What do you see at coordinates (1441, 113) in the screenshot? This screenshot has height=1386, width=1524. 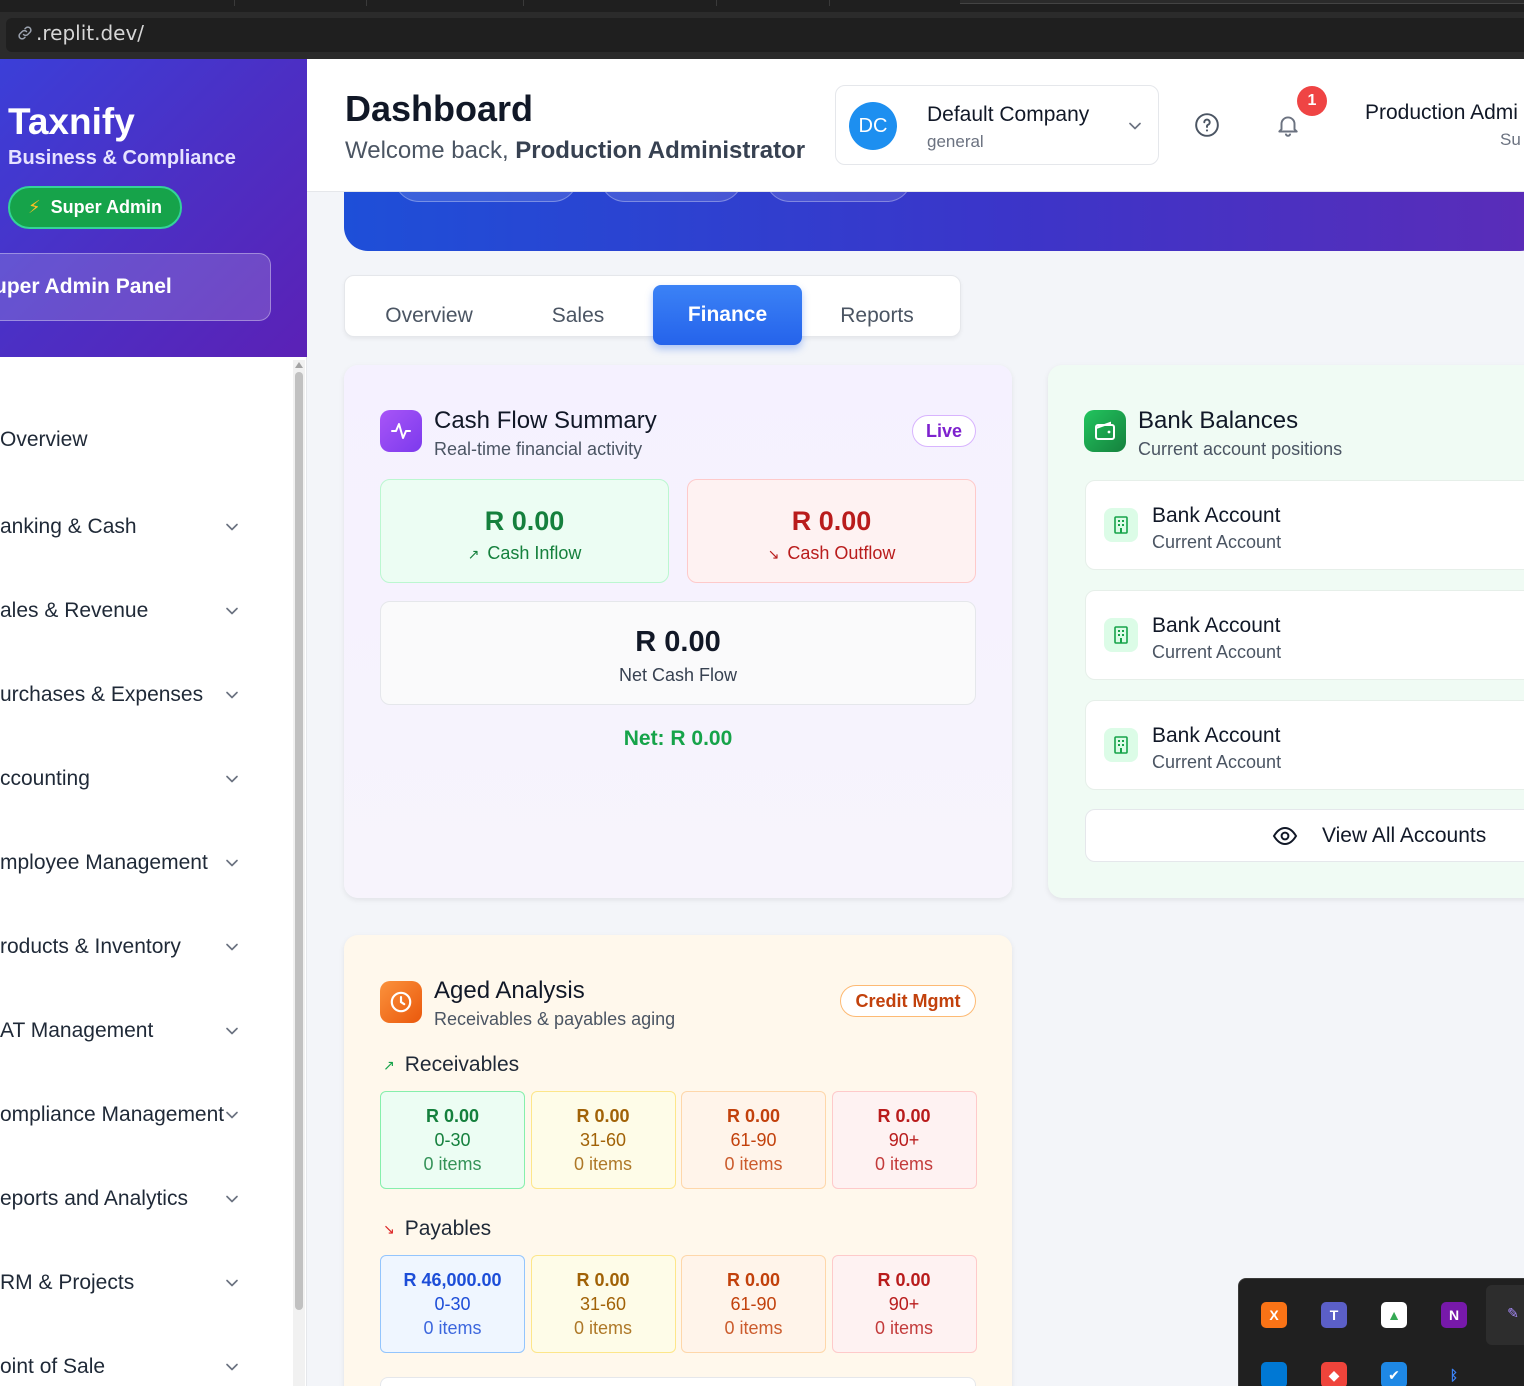 I see `user-menu-name: Production Admi` at bounding box center [1441, 113].